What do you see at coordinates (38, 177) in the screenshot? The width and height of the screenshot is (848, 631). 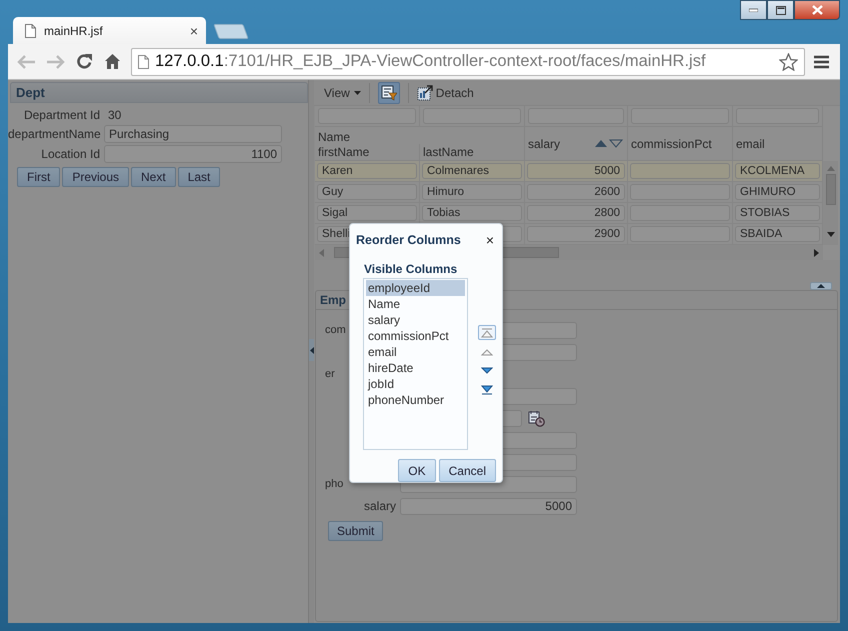 I see `nav-button: First` at bounding box center [38, 177].